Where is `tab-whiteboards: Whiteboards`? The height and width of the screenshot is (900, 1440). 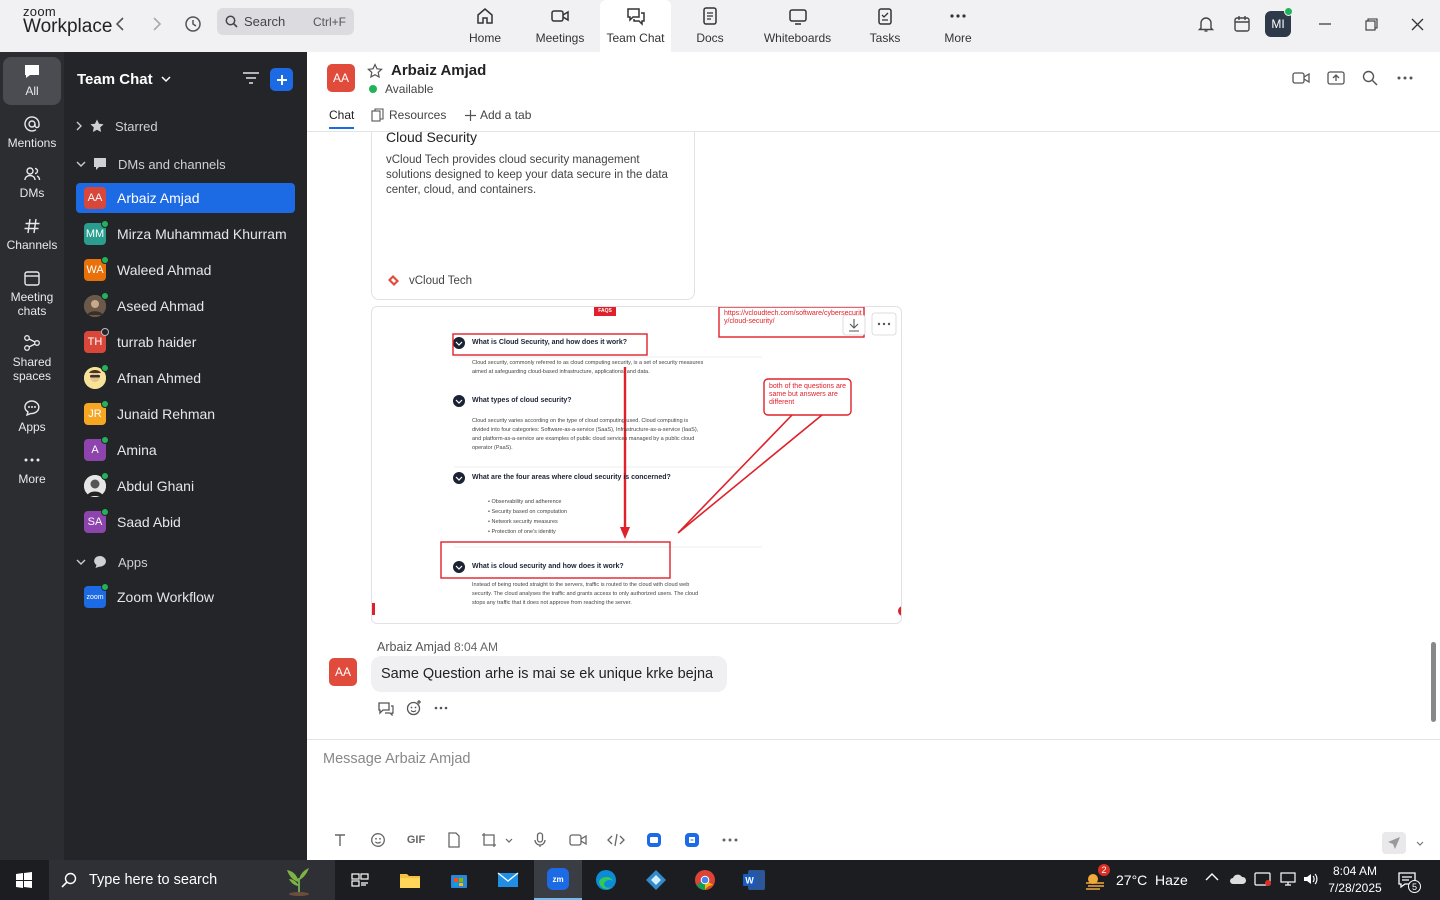
tab-whiteboards: Whiteboards is located at coordinates (797, 26).